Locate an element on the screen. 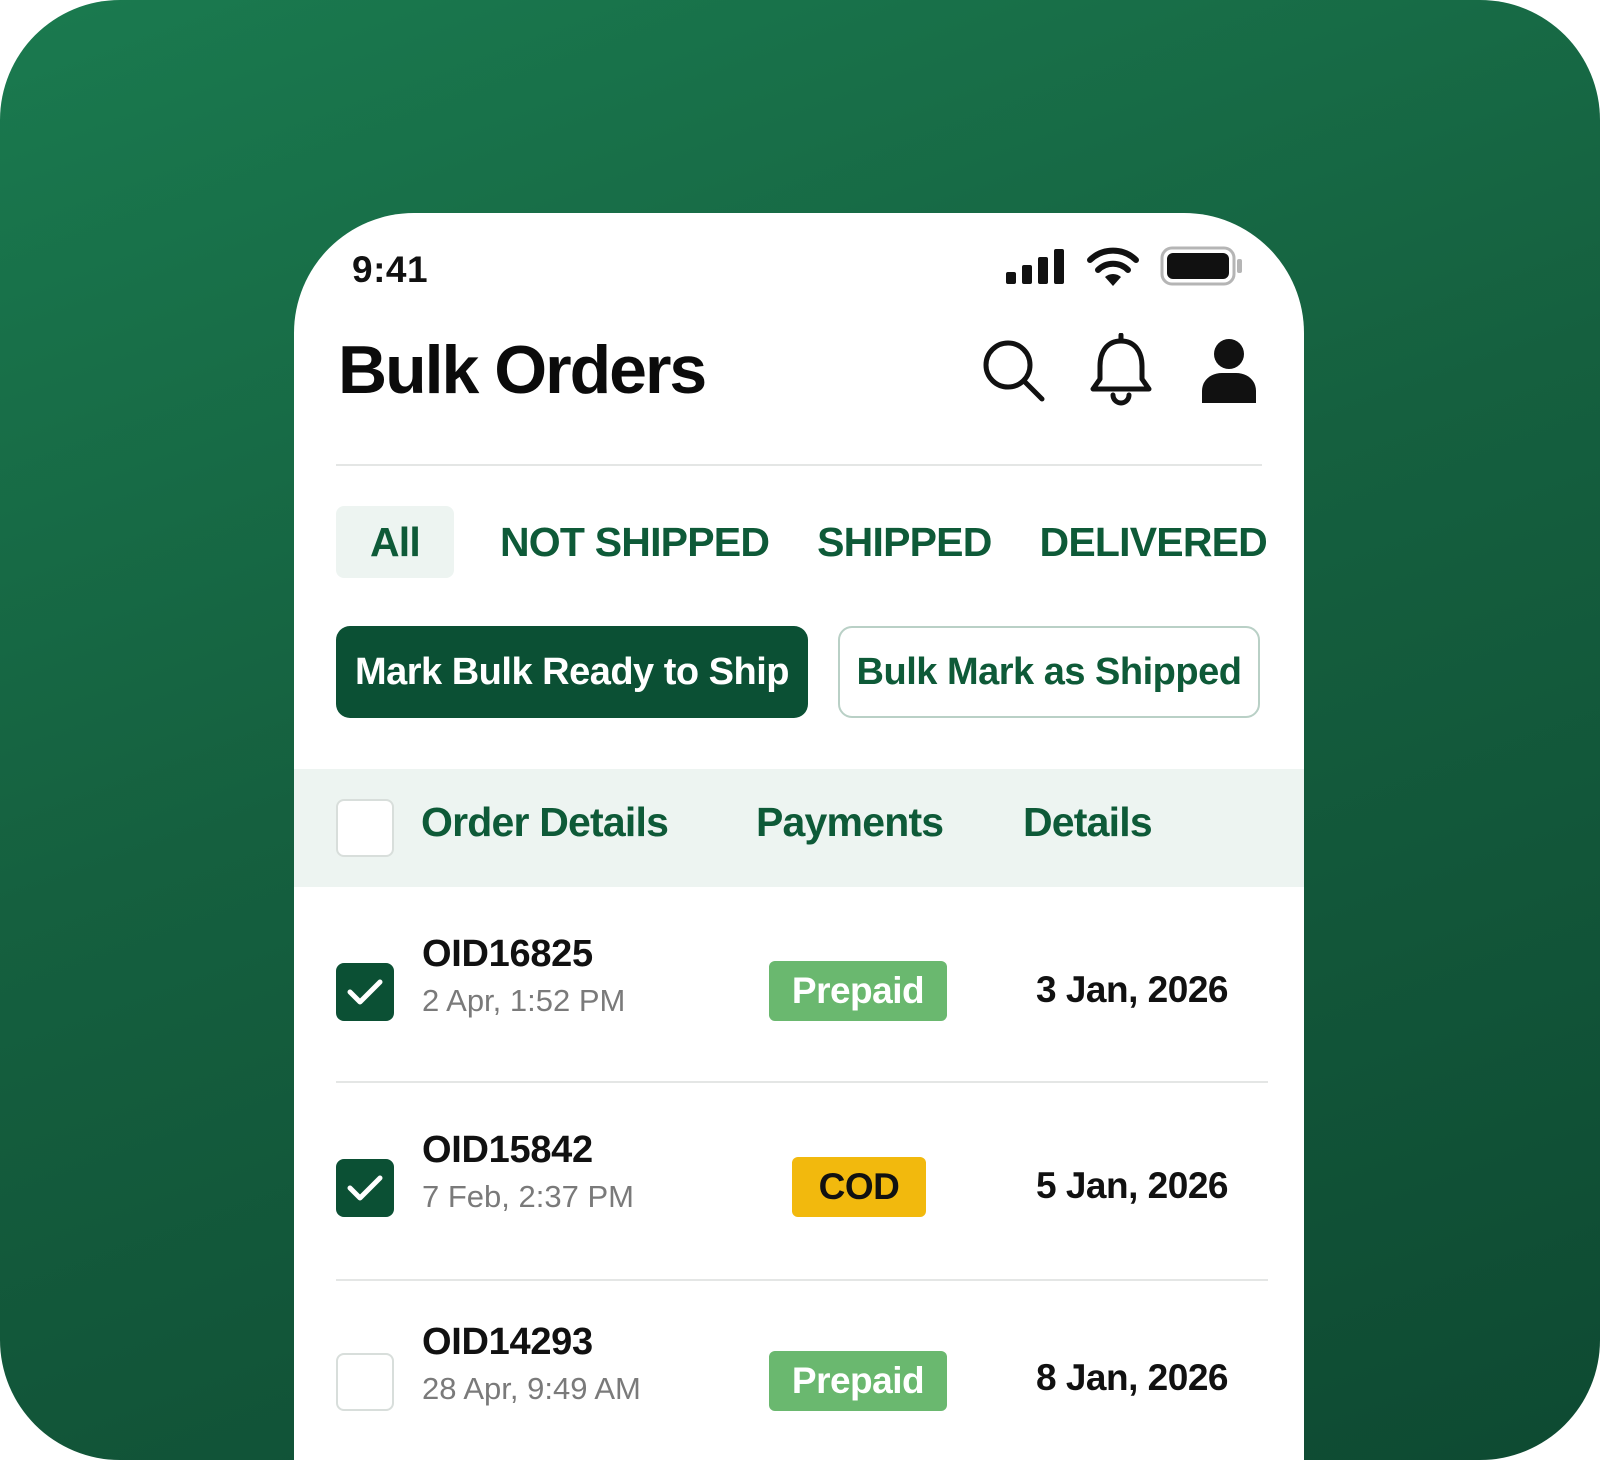 The height and width of the screenshot is (1460, 1600). tab-delivered: DELIVERED is located at coordinates (1154, 542).